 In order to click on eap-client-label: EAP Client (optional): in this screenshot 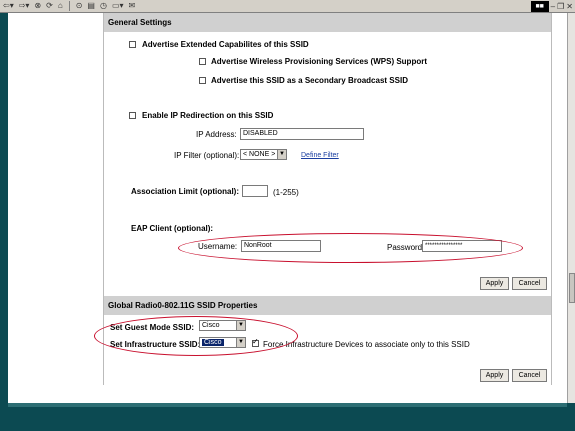, I will do `click(172, 228)`.